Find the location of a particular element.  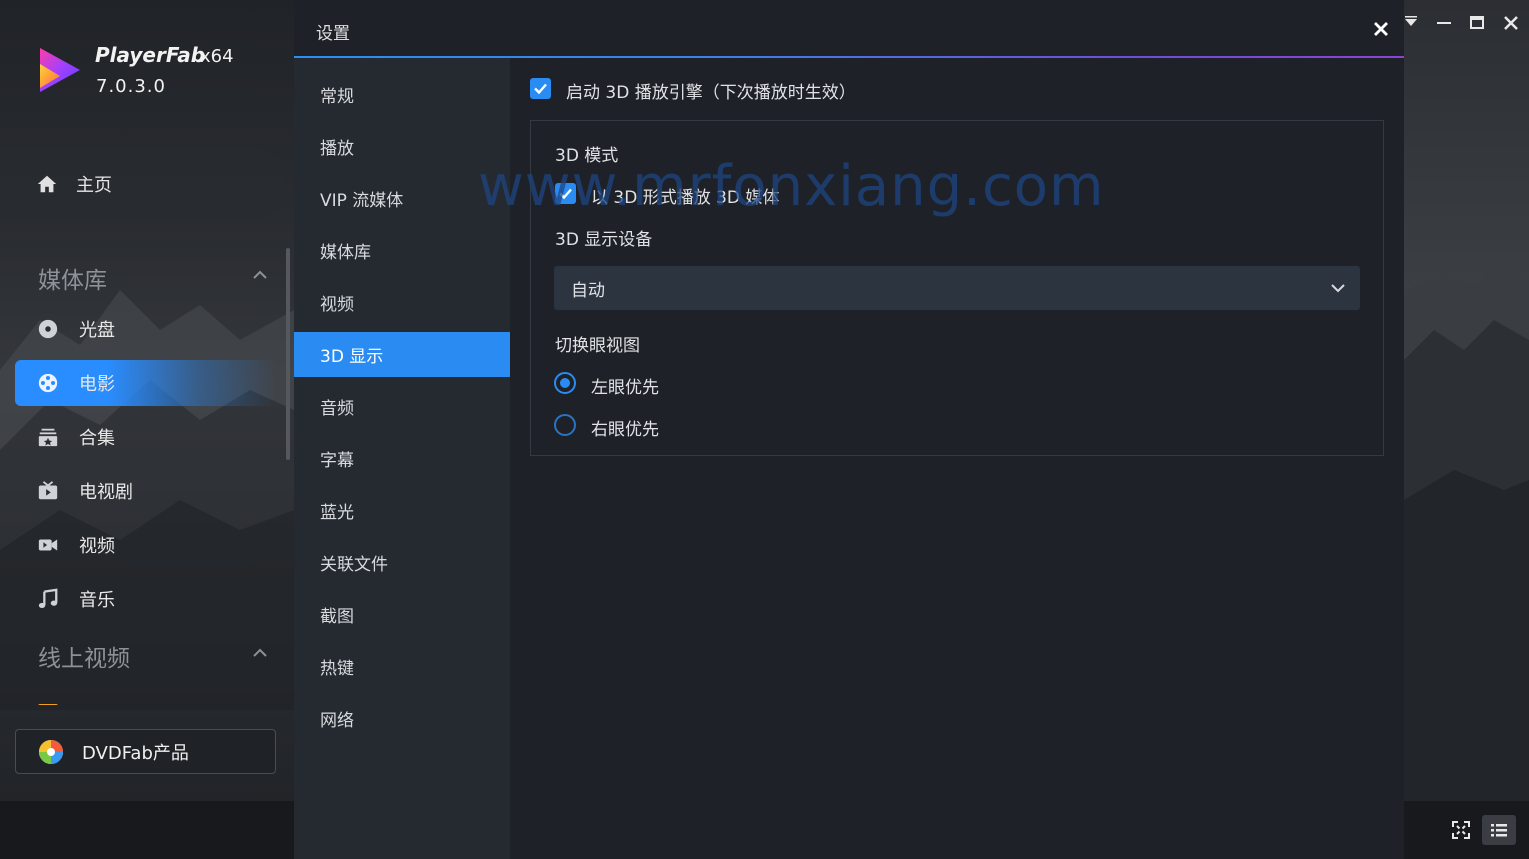

enable-3d-checkbox is located at coordinates (540, 88).